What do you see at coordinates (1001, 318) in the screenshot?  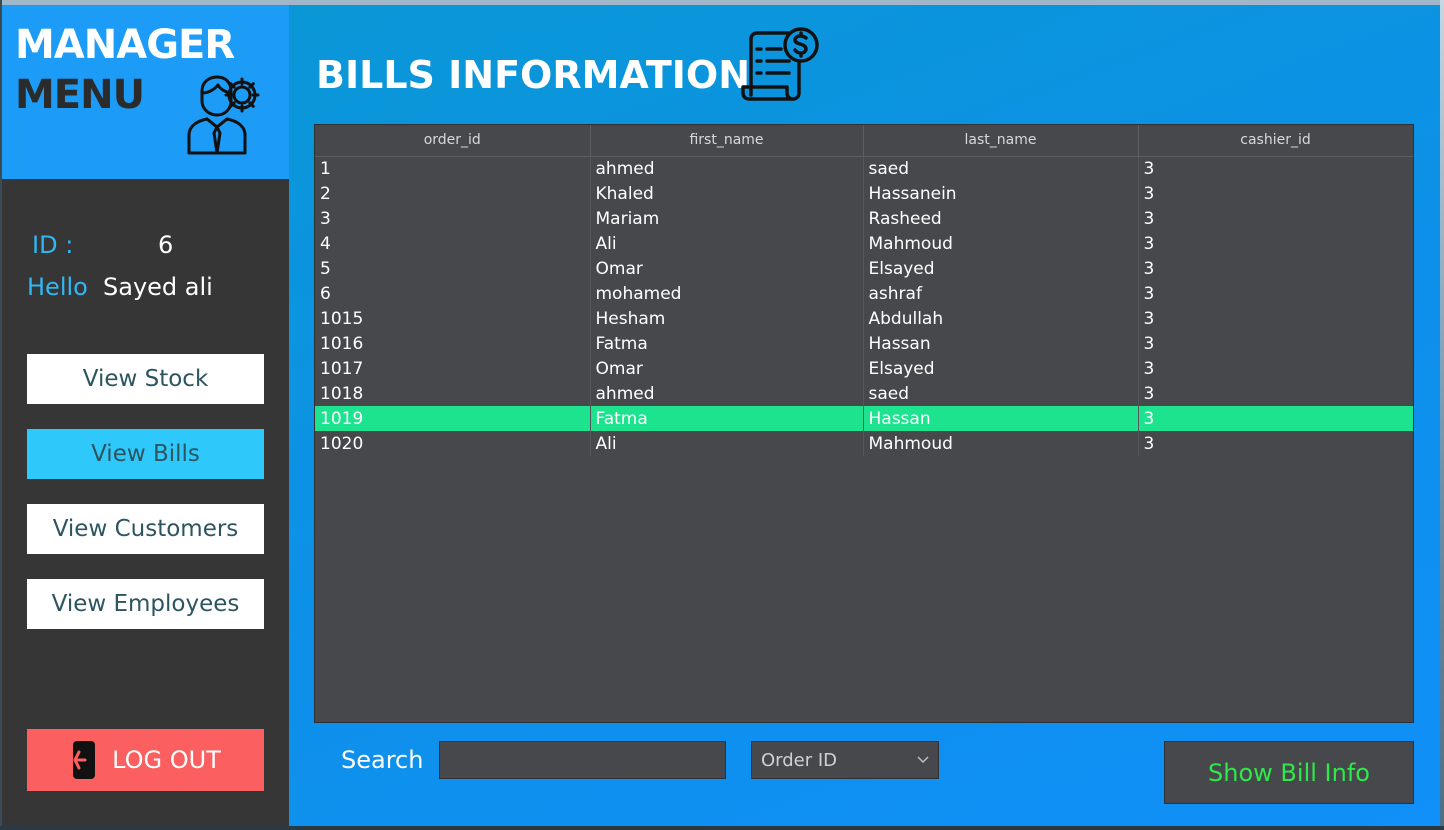 I see `cell-last-name: Abdullah` at bounding box center [1001, 318].